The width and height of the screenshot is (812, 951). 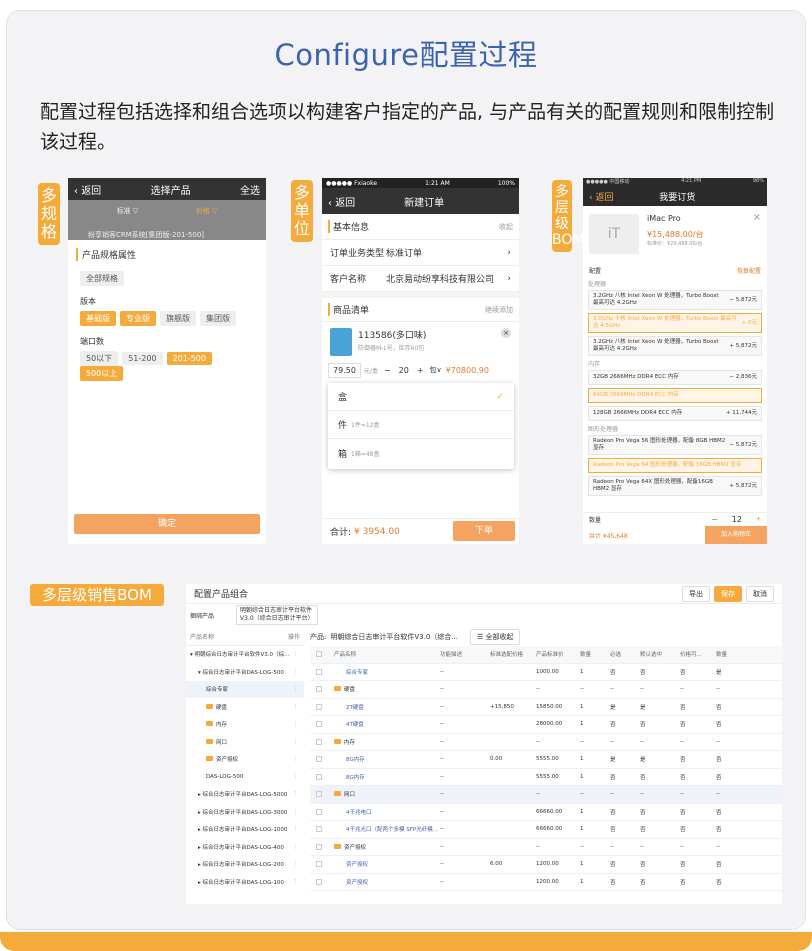 I want to click on unit-option-box: 盒 ✓, so click(x=421, y=397).